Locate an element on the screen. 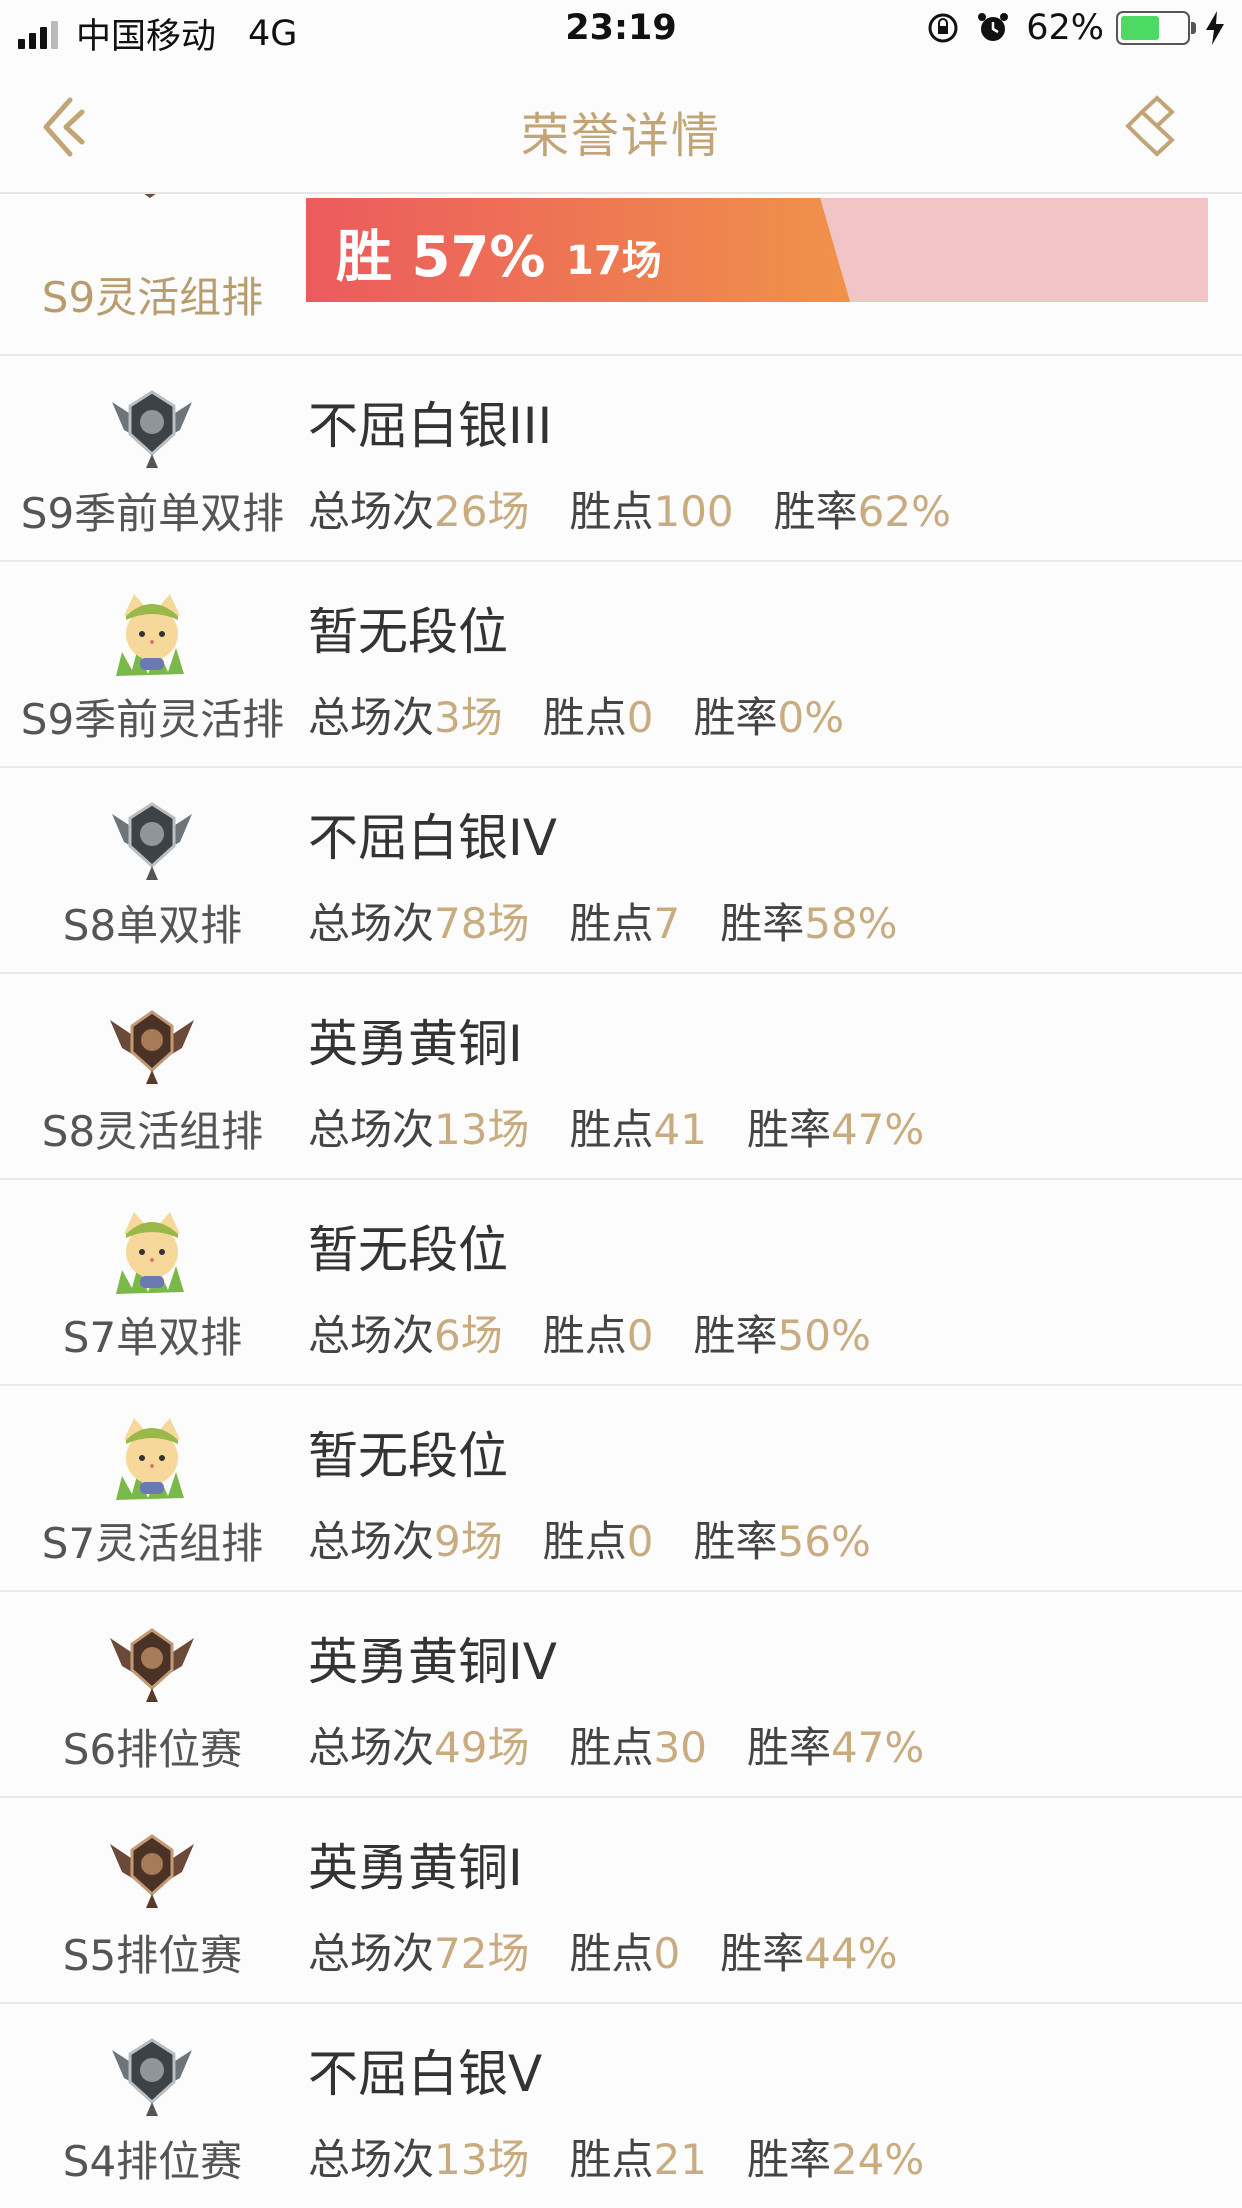  total-games-value: 9场 is located at coordinates (468, 1541).